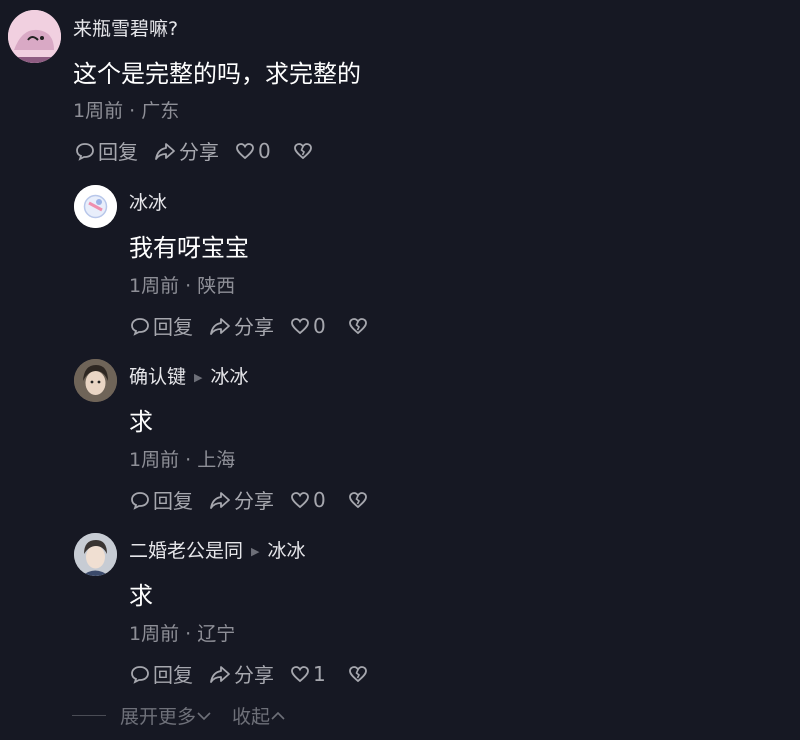  What do you see at coordinates (189, 248) in the screenshot?
I see `reply-text: 我有呀宝宝` at bounding box center [189, 248].